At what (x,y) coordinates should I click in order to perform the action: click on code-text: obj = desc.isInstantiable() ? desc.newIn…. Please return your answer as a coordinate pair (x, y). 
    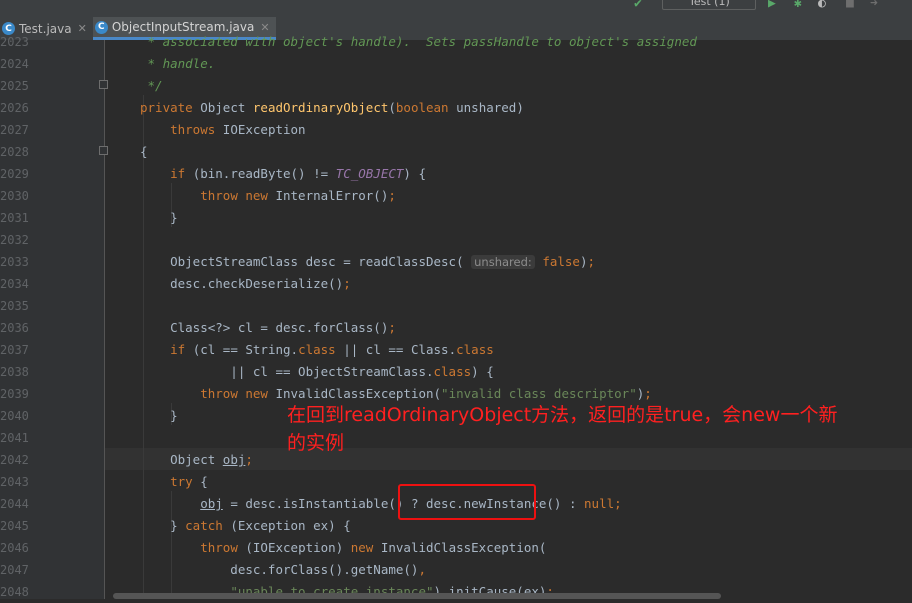
    Looking at the image, I should click on (411, 503).